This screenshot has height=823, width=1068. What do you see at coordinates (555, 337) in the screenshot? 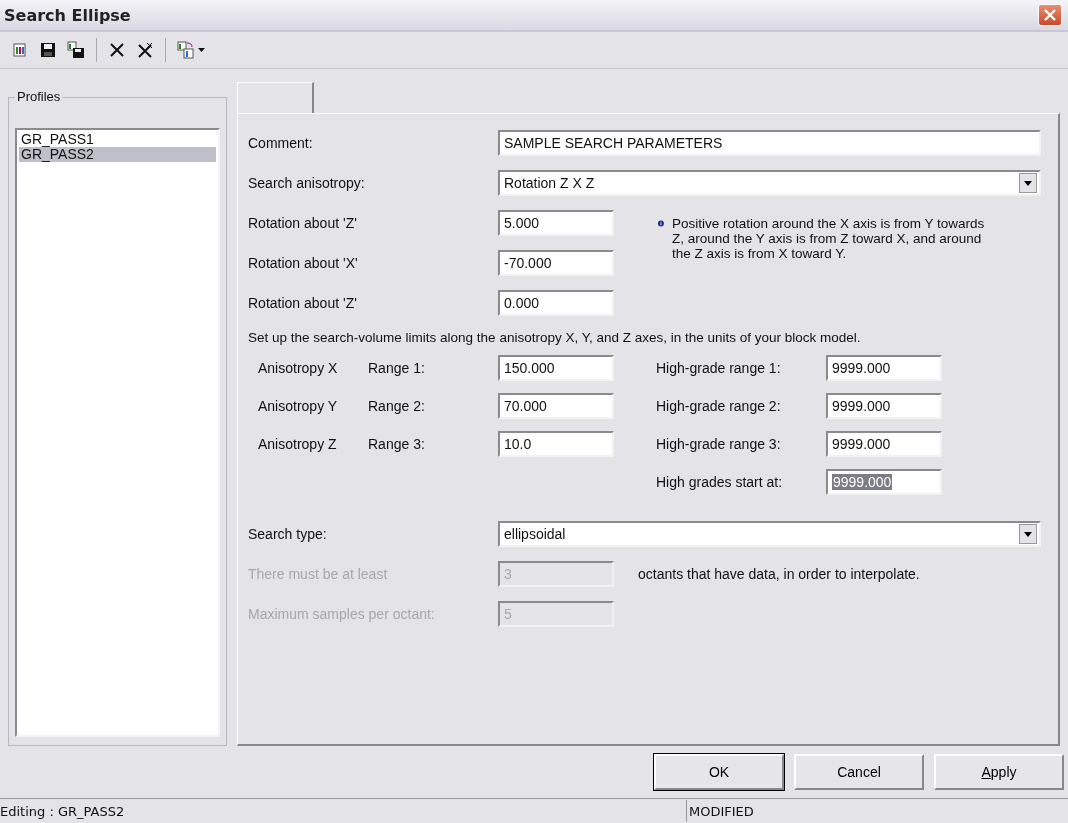
I see `instruction-text: Set up the search-volume limits along the anisotropy X, Y, and Z axes, in the units of your block model.` at bounding box center [555, 337].